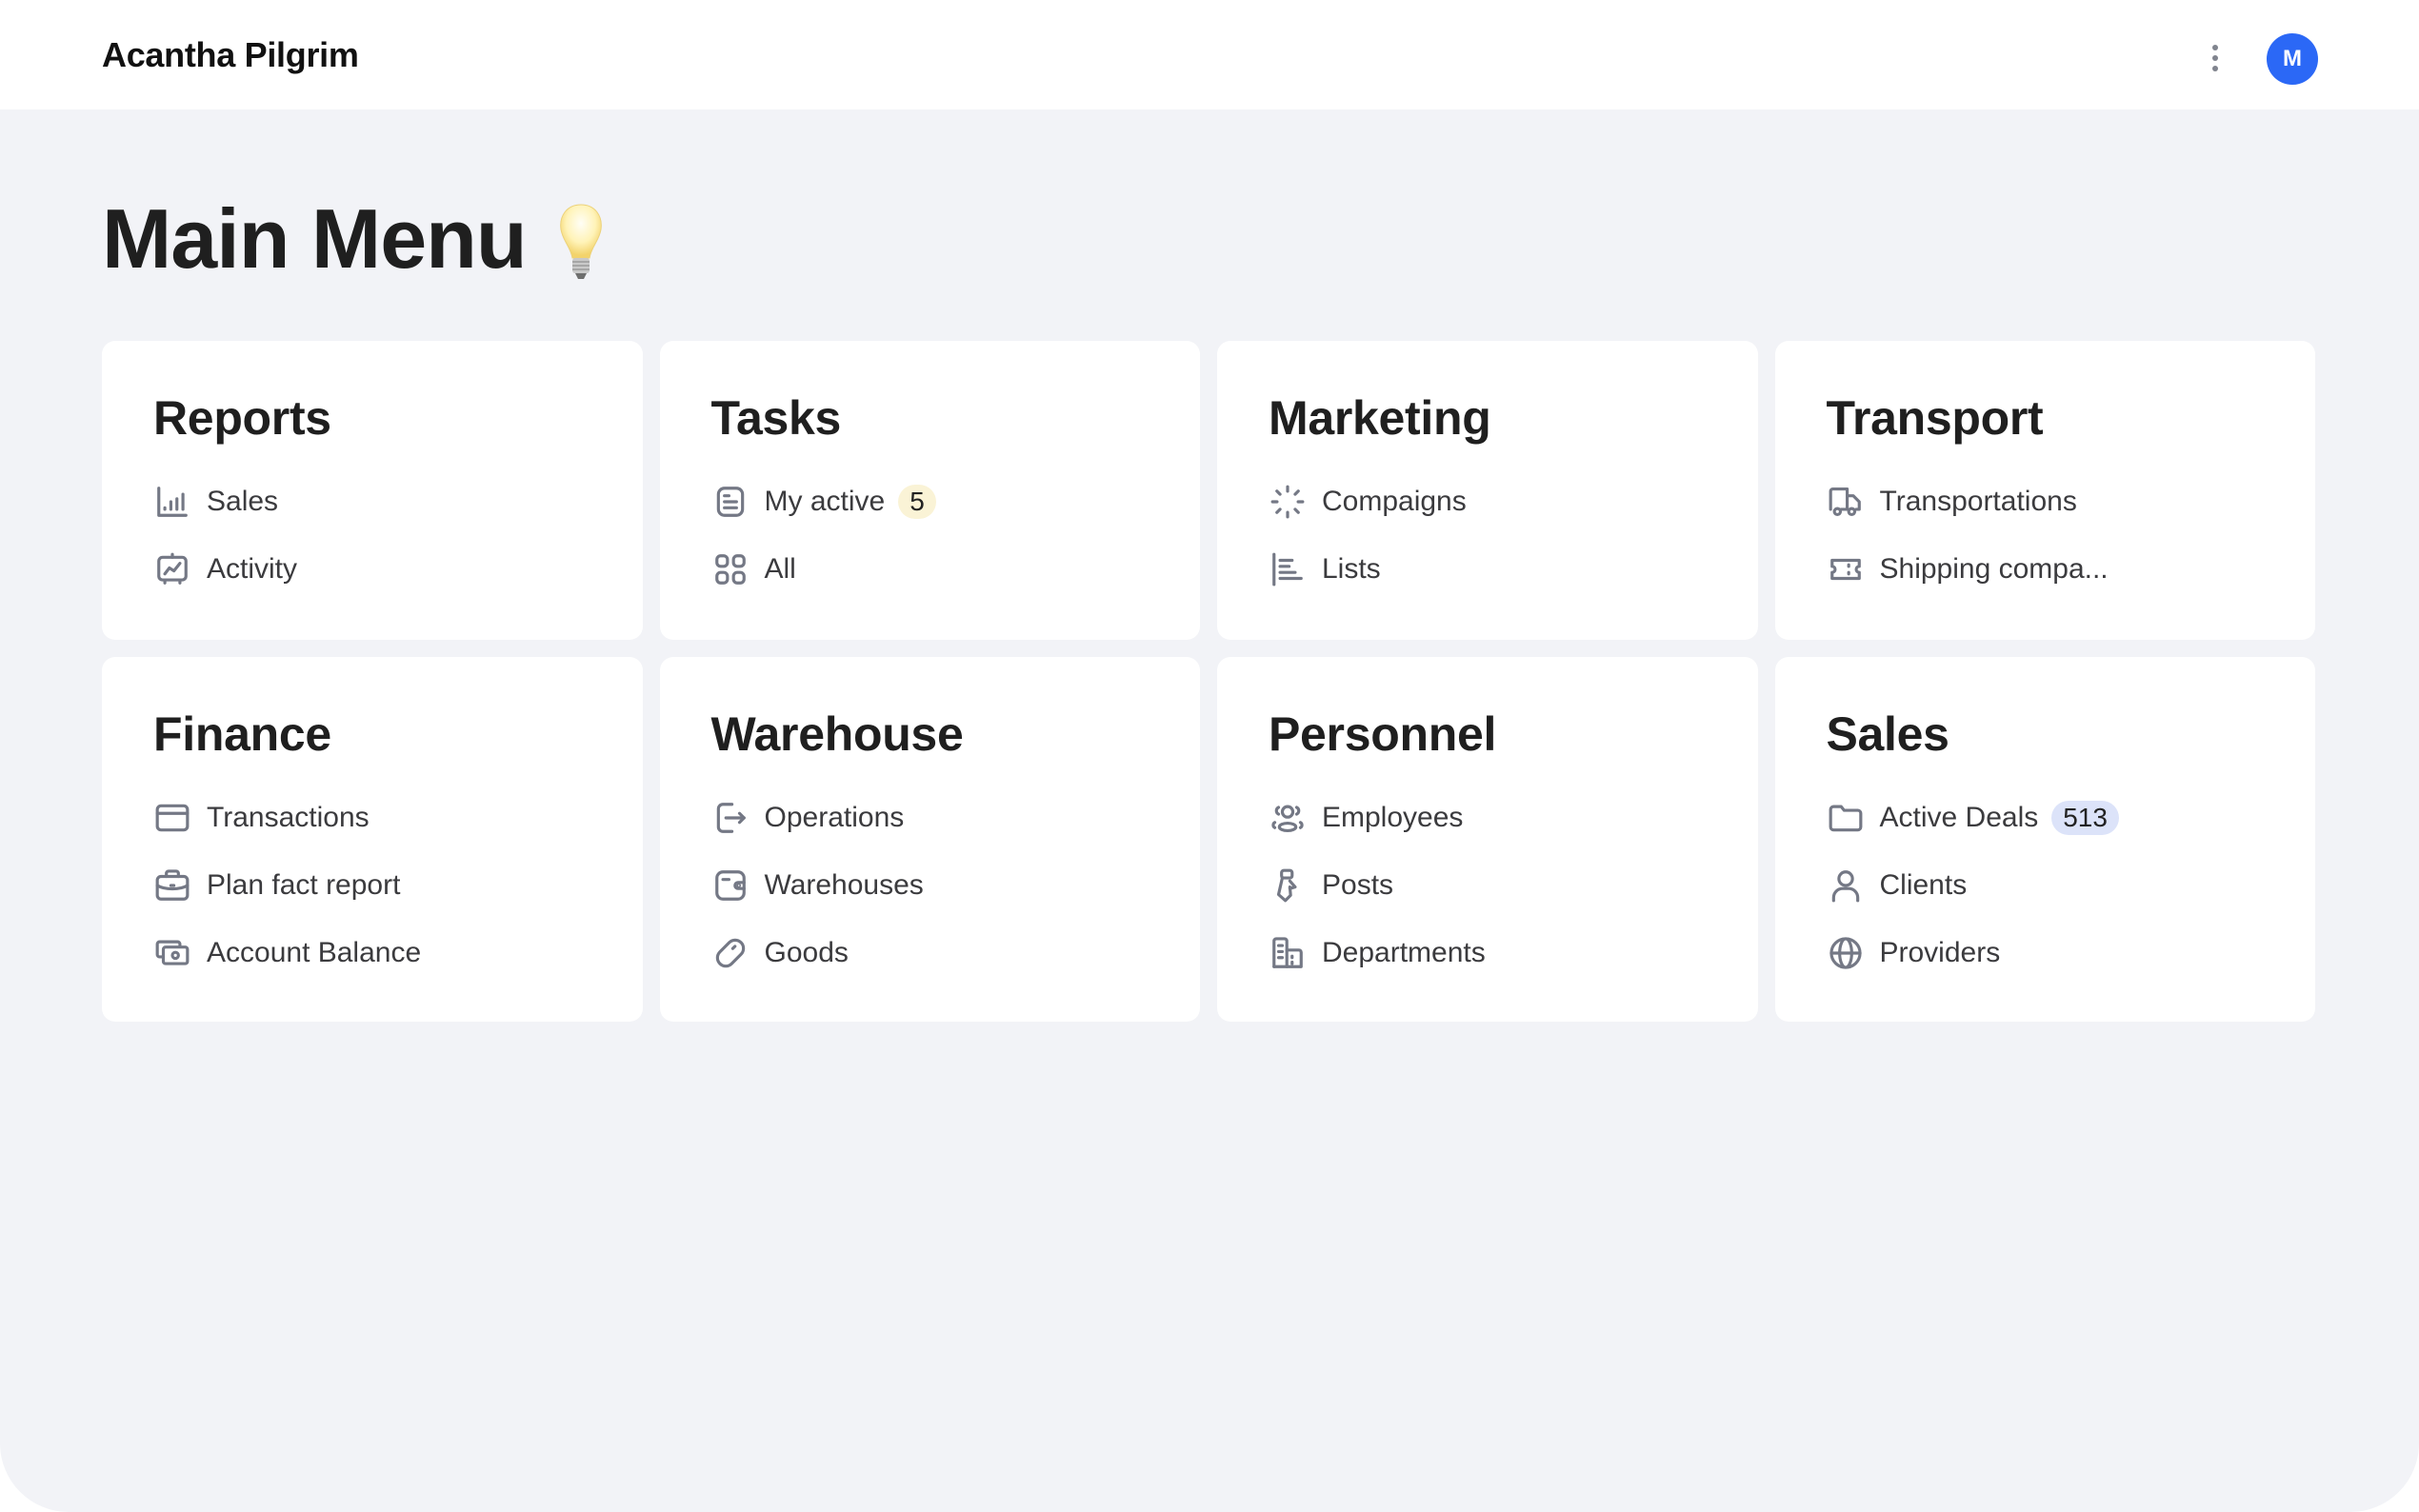 This screenshot has height=1512, width=2419. I want to click on menu-item-label: Plan fact report, so click(304, 884).